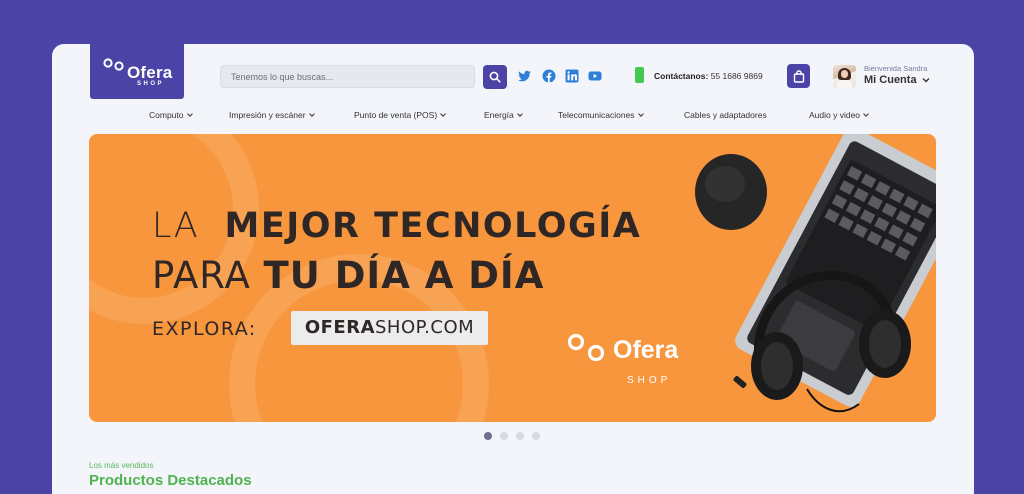 The image size is (1024, 494). What do you see at coordinates (890, 80) in the screenshot?
I see `account-label: Mi Cuenta` at bounding box center [890, 80].